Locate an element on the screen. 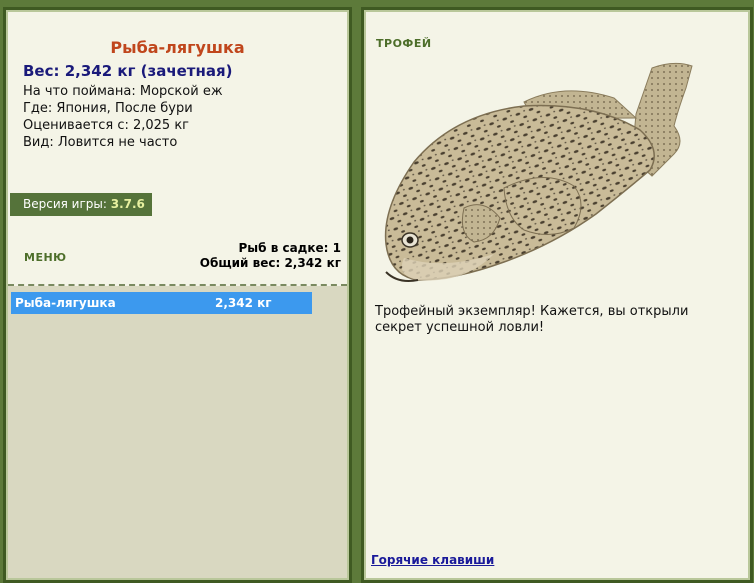  game-version-bar: Версия игры: 3.7.6 is located at coordinates (81, 204).